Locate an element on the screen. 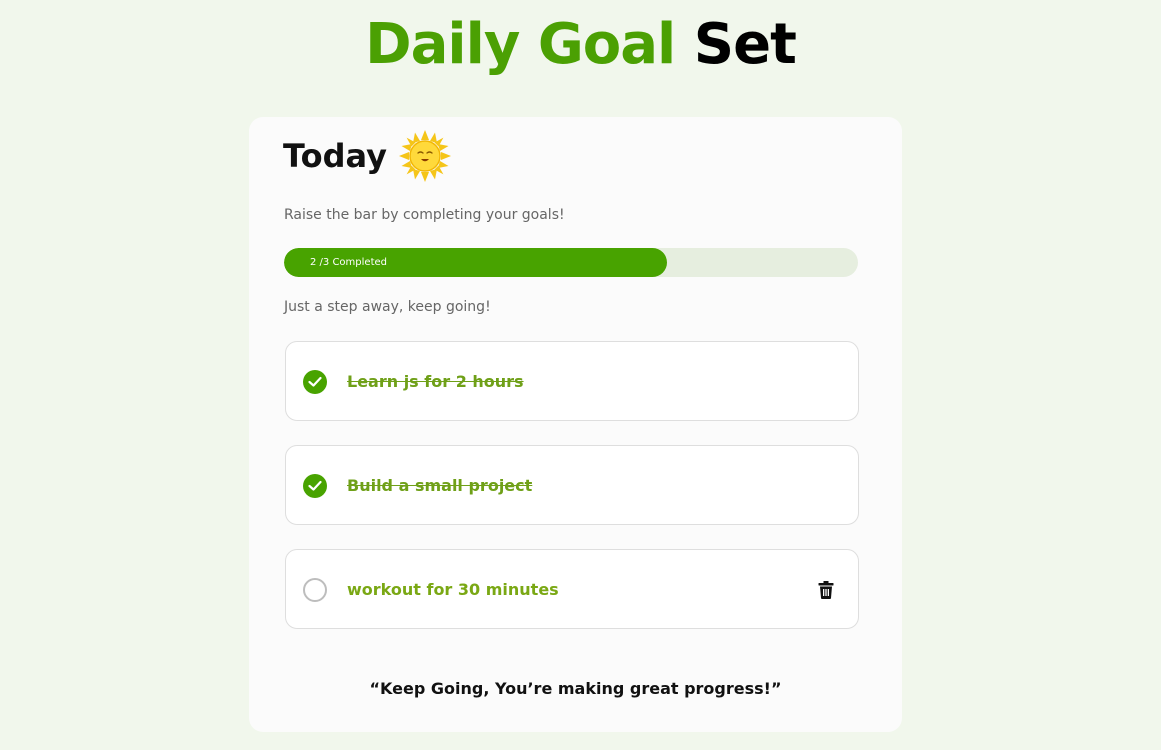 This screenshot has height=750, width=1161. goal-item: Learn js for 2 hours is located at coordinates (572, 381).